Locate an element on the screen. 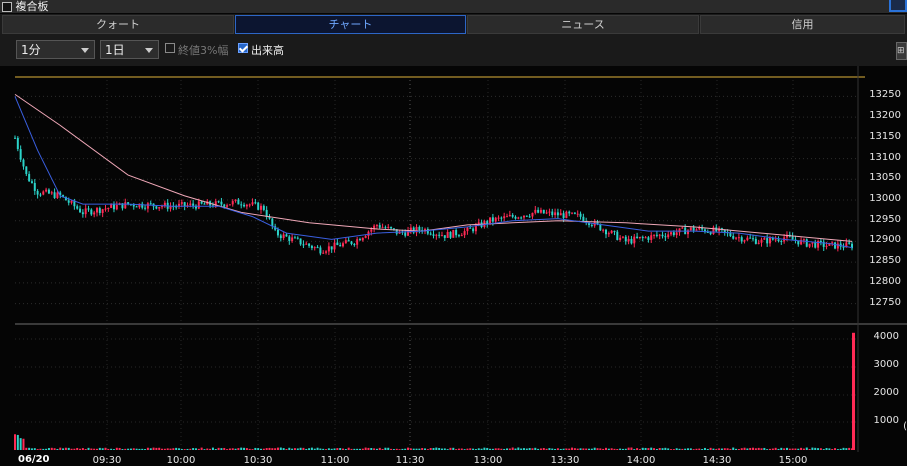 The image size is (907, 466). tab-quote: クォート is located at coordinates (118, 24).